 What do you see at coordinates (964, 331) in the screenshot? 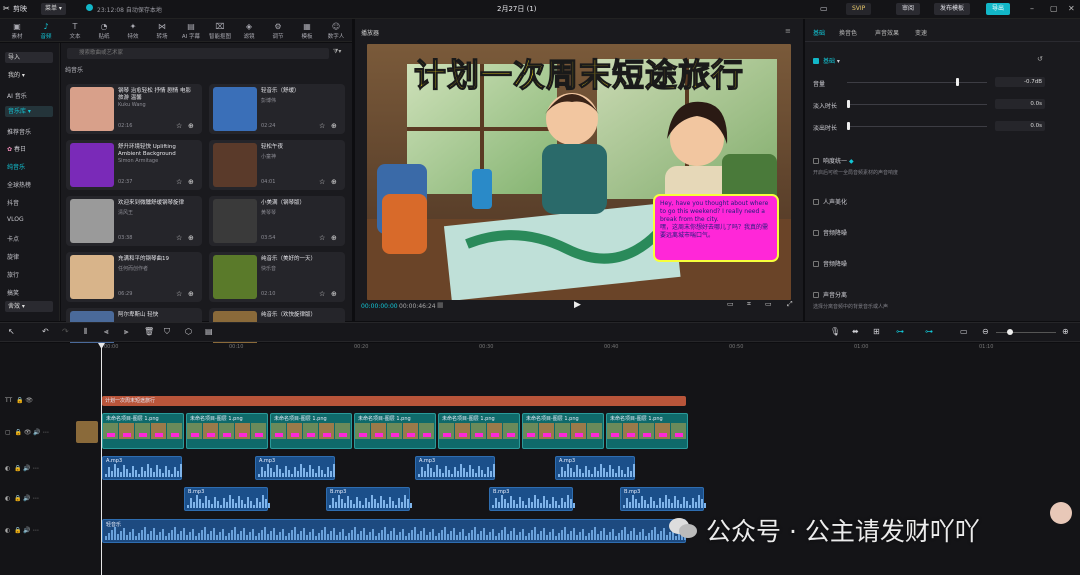
I see `caption-icon: ▭` at bounding box center [964, 331].